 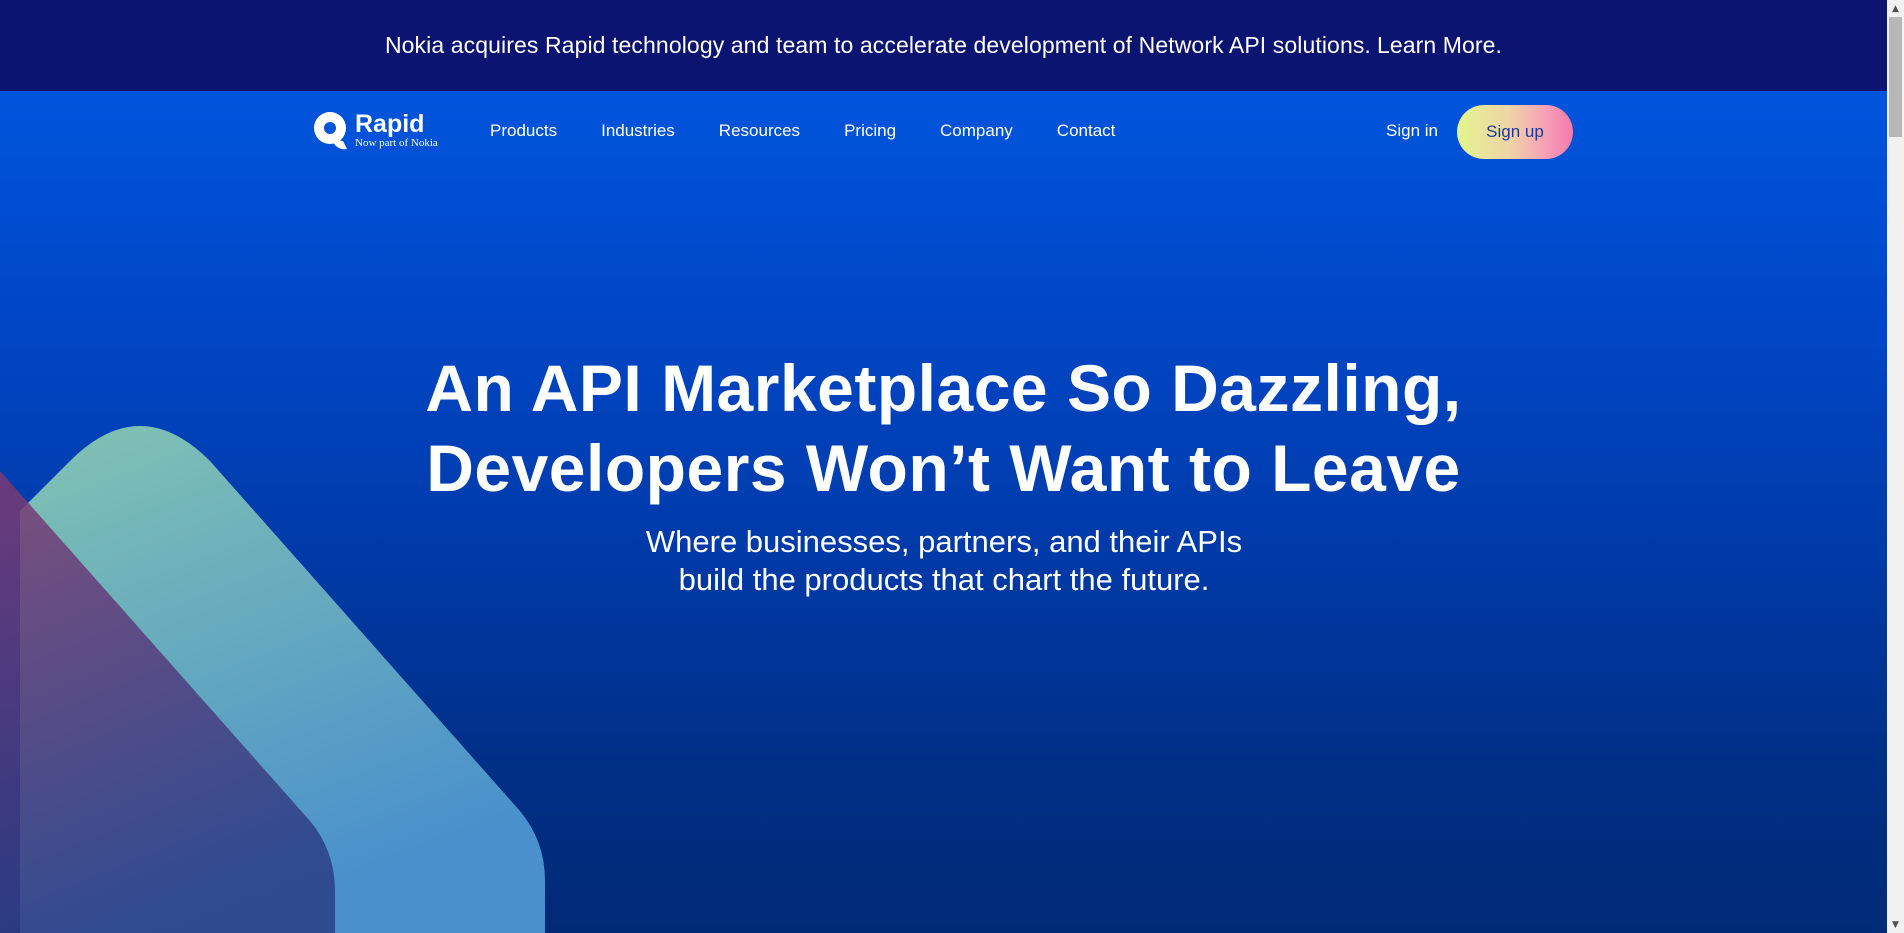 What do you see at coordinates (789, 388) in the screenshot?
I see `headline-bold: API Marketplace` at bounding box center [789, 388].